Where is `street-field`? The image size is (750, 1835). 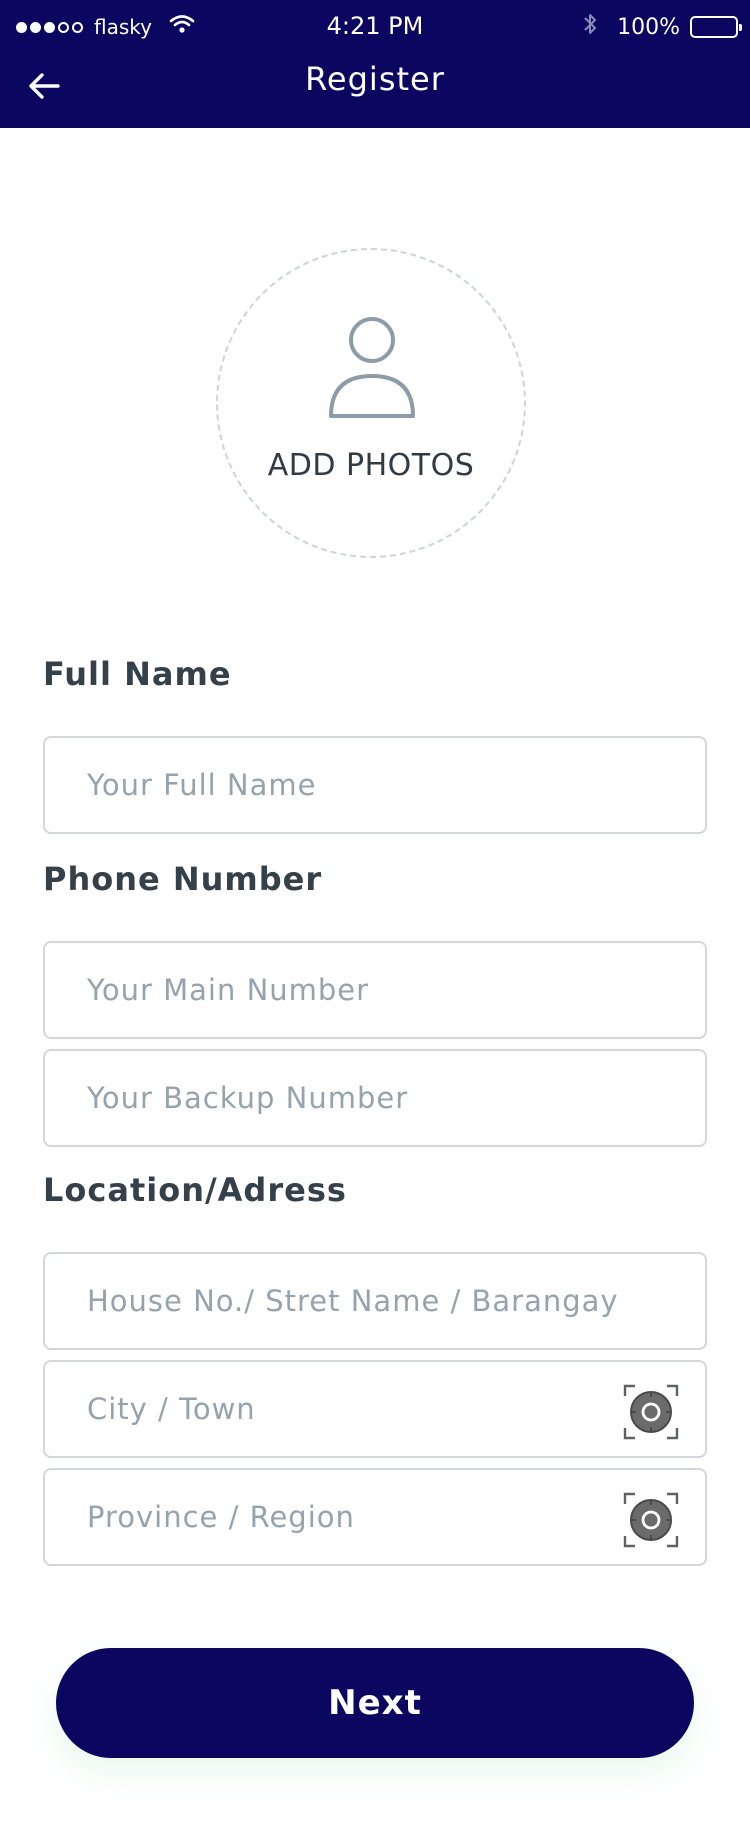
street-field is located at coordinates (375, 1301).